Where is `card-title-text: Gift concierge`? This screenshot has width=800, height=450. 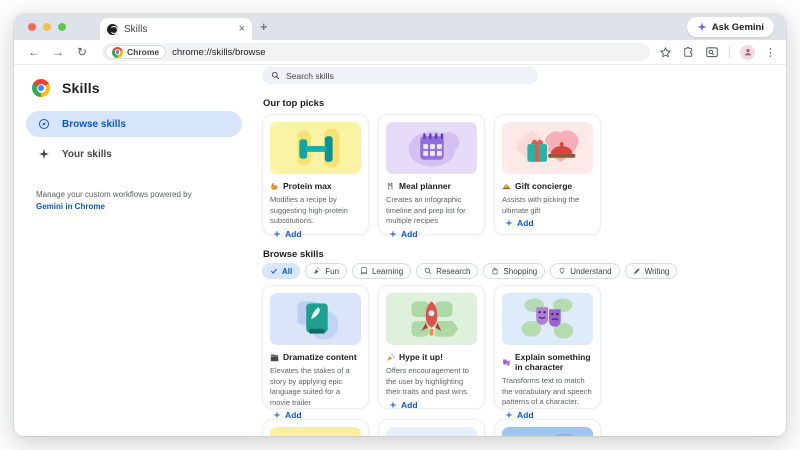 card-title-text: Gift concierge is located at coordinates (544, 186).